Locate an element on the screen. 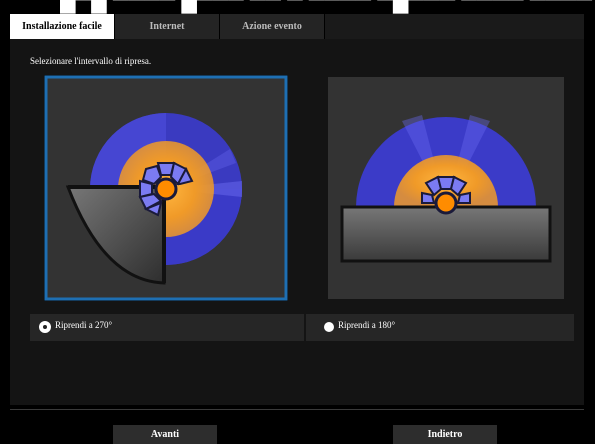 The width and height of the screenshot is (595, 444). next-button: Avanti is located at coordinates (165, 434).